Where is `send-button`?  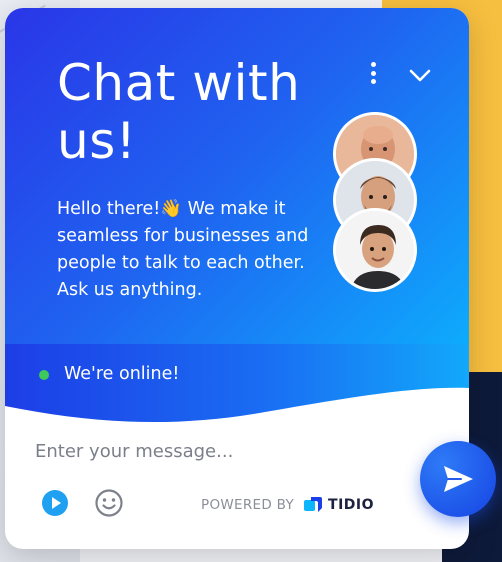 send-button is located at coordinates (458, 479).